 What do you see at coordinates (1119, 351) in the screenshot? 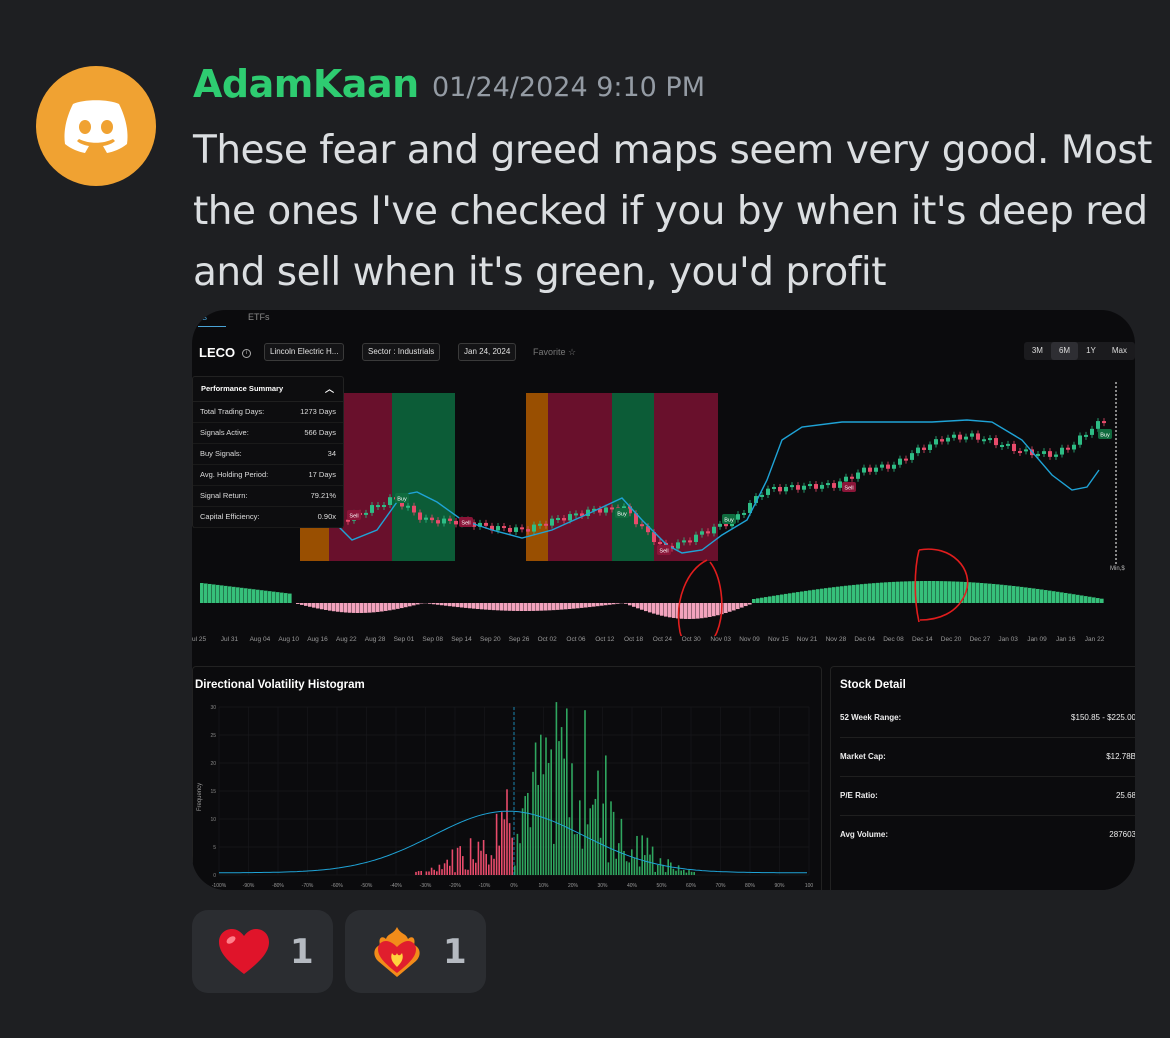
I see `range-max: Max` at bounding box center [1119, 351].